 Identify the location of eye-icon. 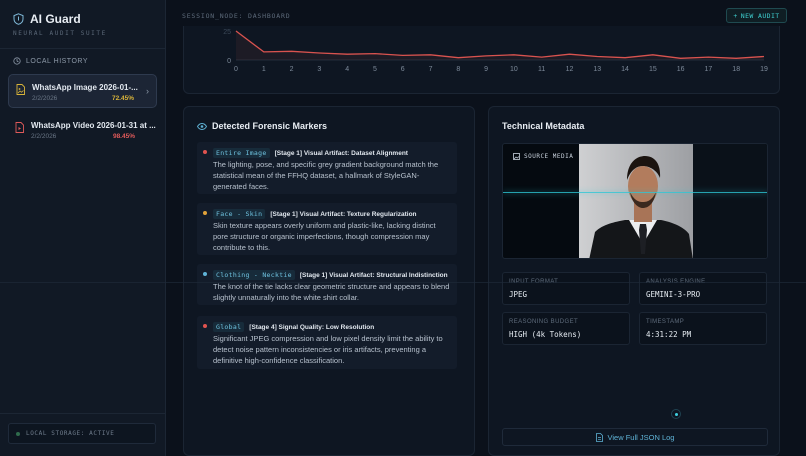
(202, 126).